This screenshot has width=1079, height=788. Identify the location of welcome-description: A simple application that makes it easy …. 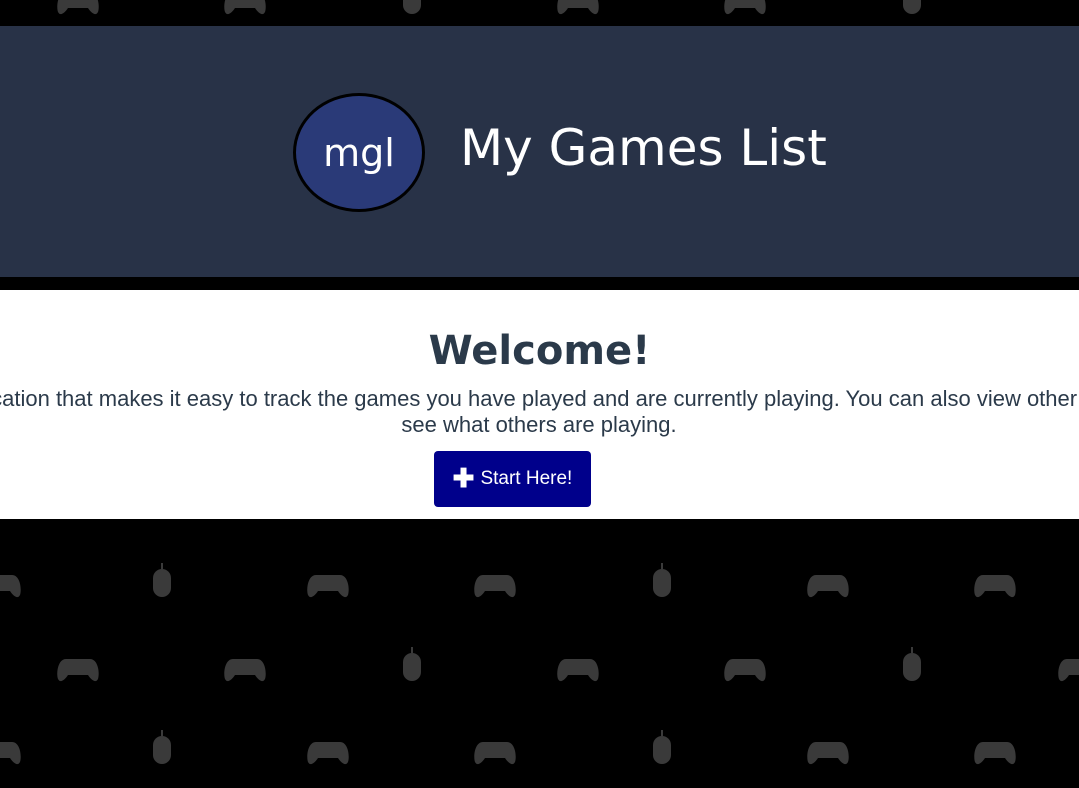
(539, 411).